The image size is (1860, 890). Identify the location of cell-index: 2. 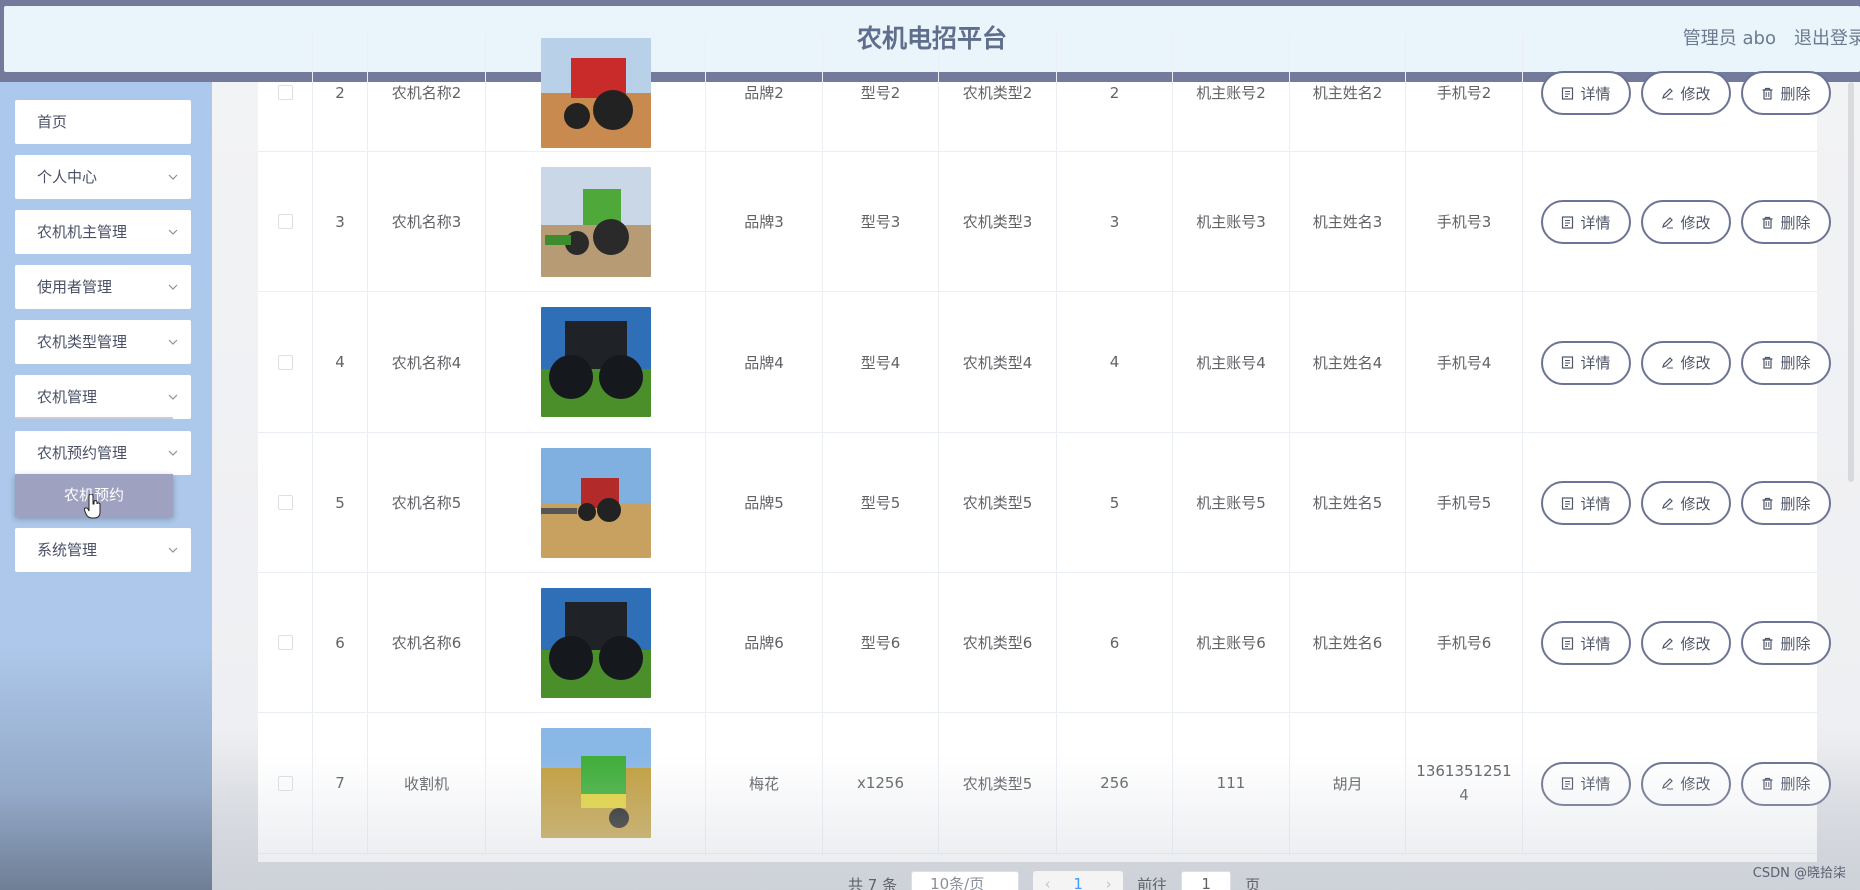
(340, 92).